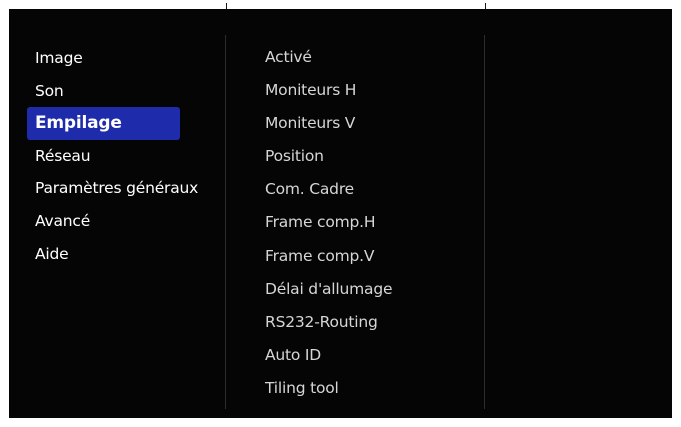  What do you see at coordinates (370, 322) in the screenshot?
I see `sub-menu-item-rs232-routing: RS232-Routing` at bounding box center [370, 322].